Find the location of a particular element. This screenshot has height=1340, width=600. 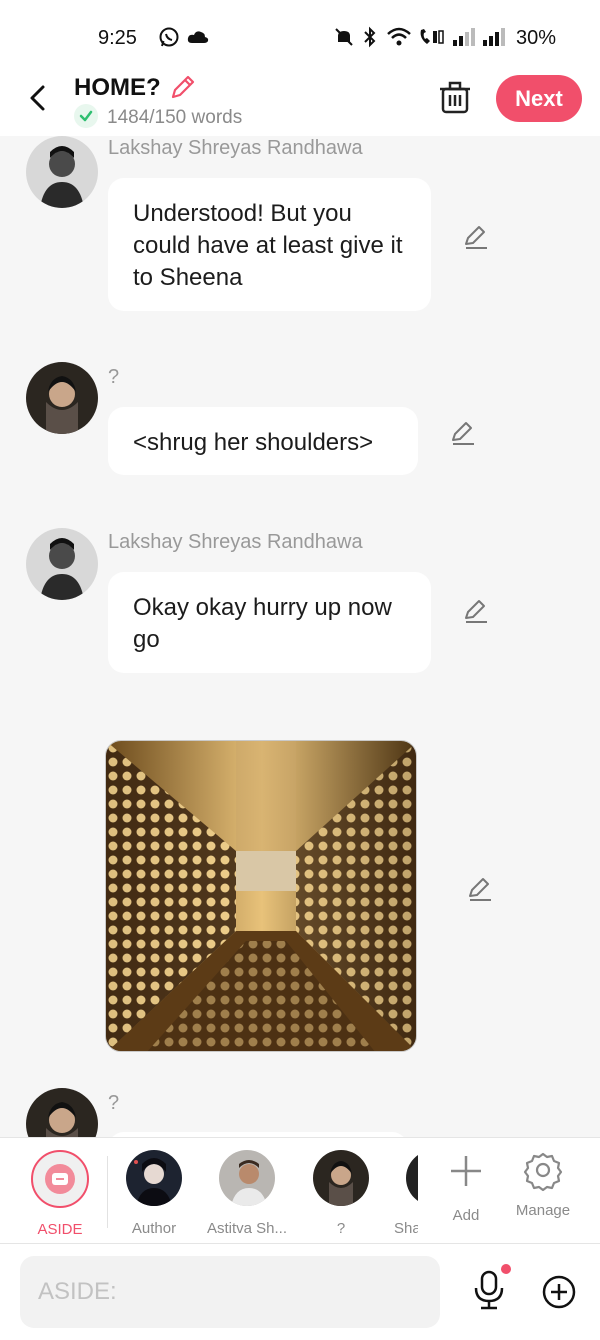

status-time: 9:25 is located at coordinates (117, 38).